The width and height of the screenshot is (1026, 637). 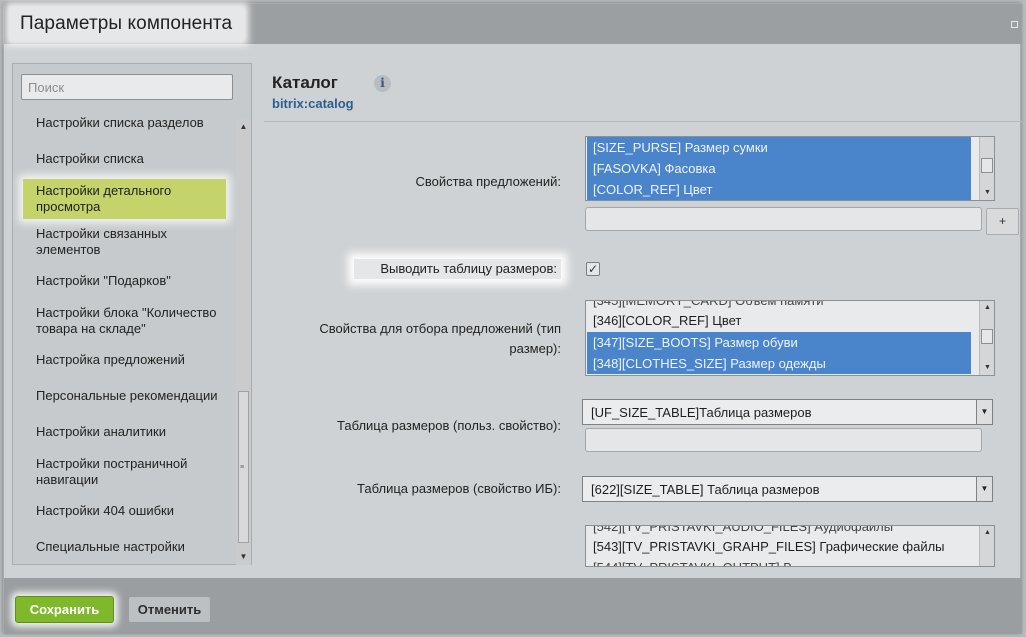 What do you see at coordinates (1002, 221) in the screenshot?
I see `add-property-button: +` at bounding box center [1002, 221].